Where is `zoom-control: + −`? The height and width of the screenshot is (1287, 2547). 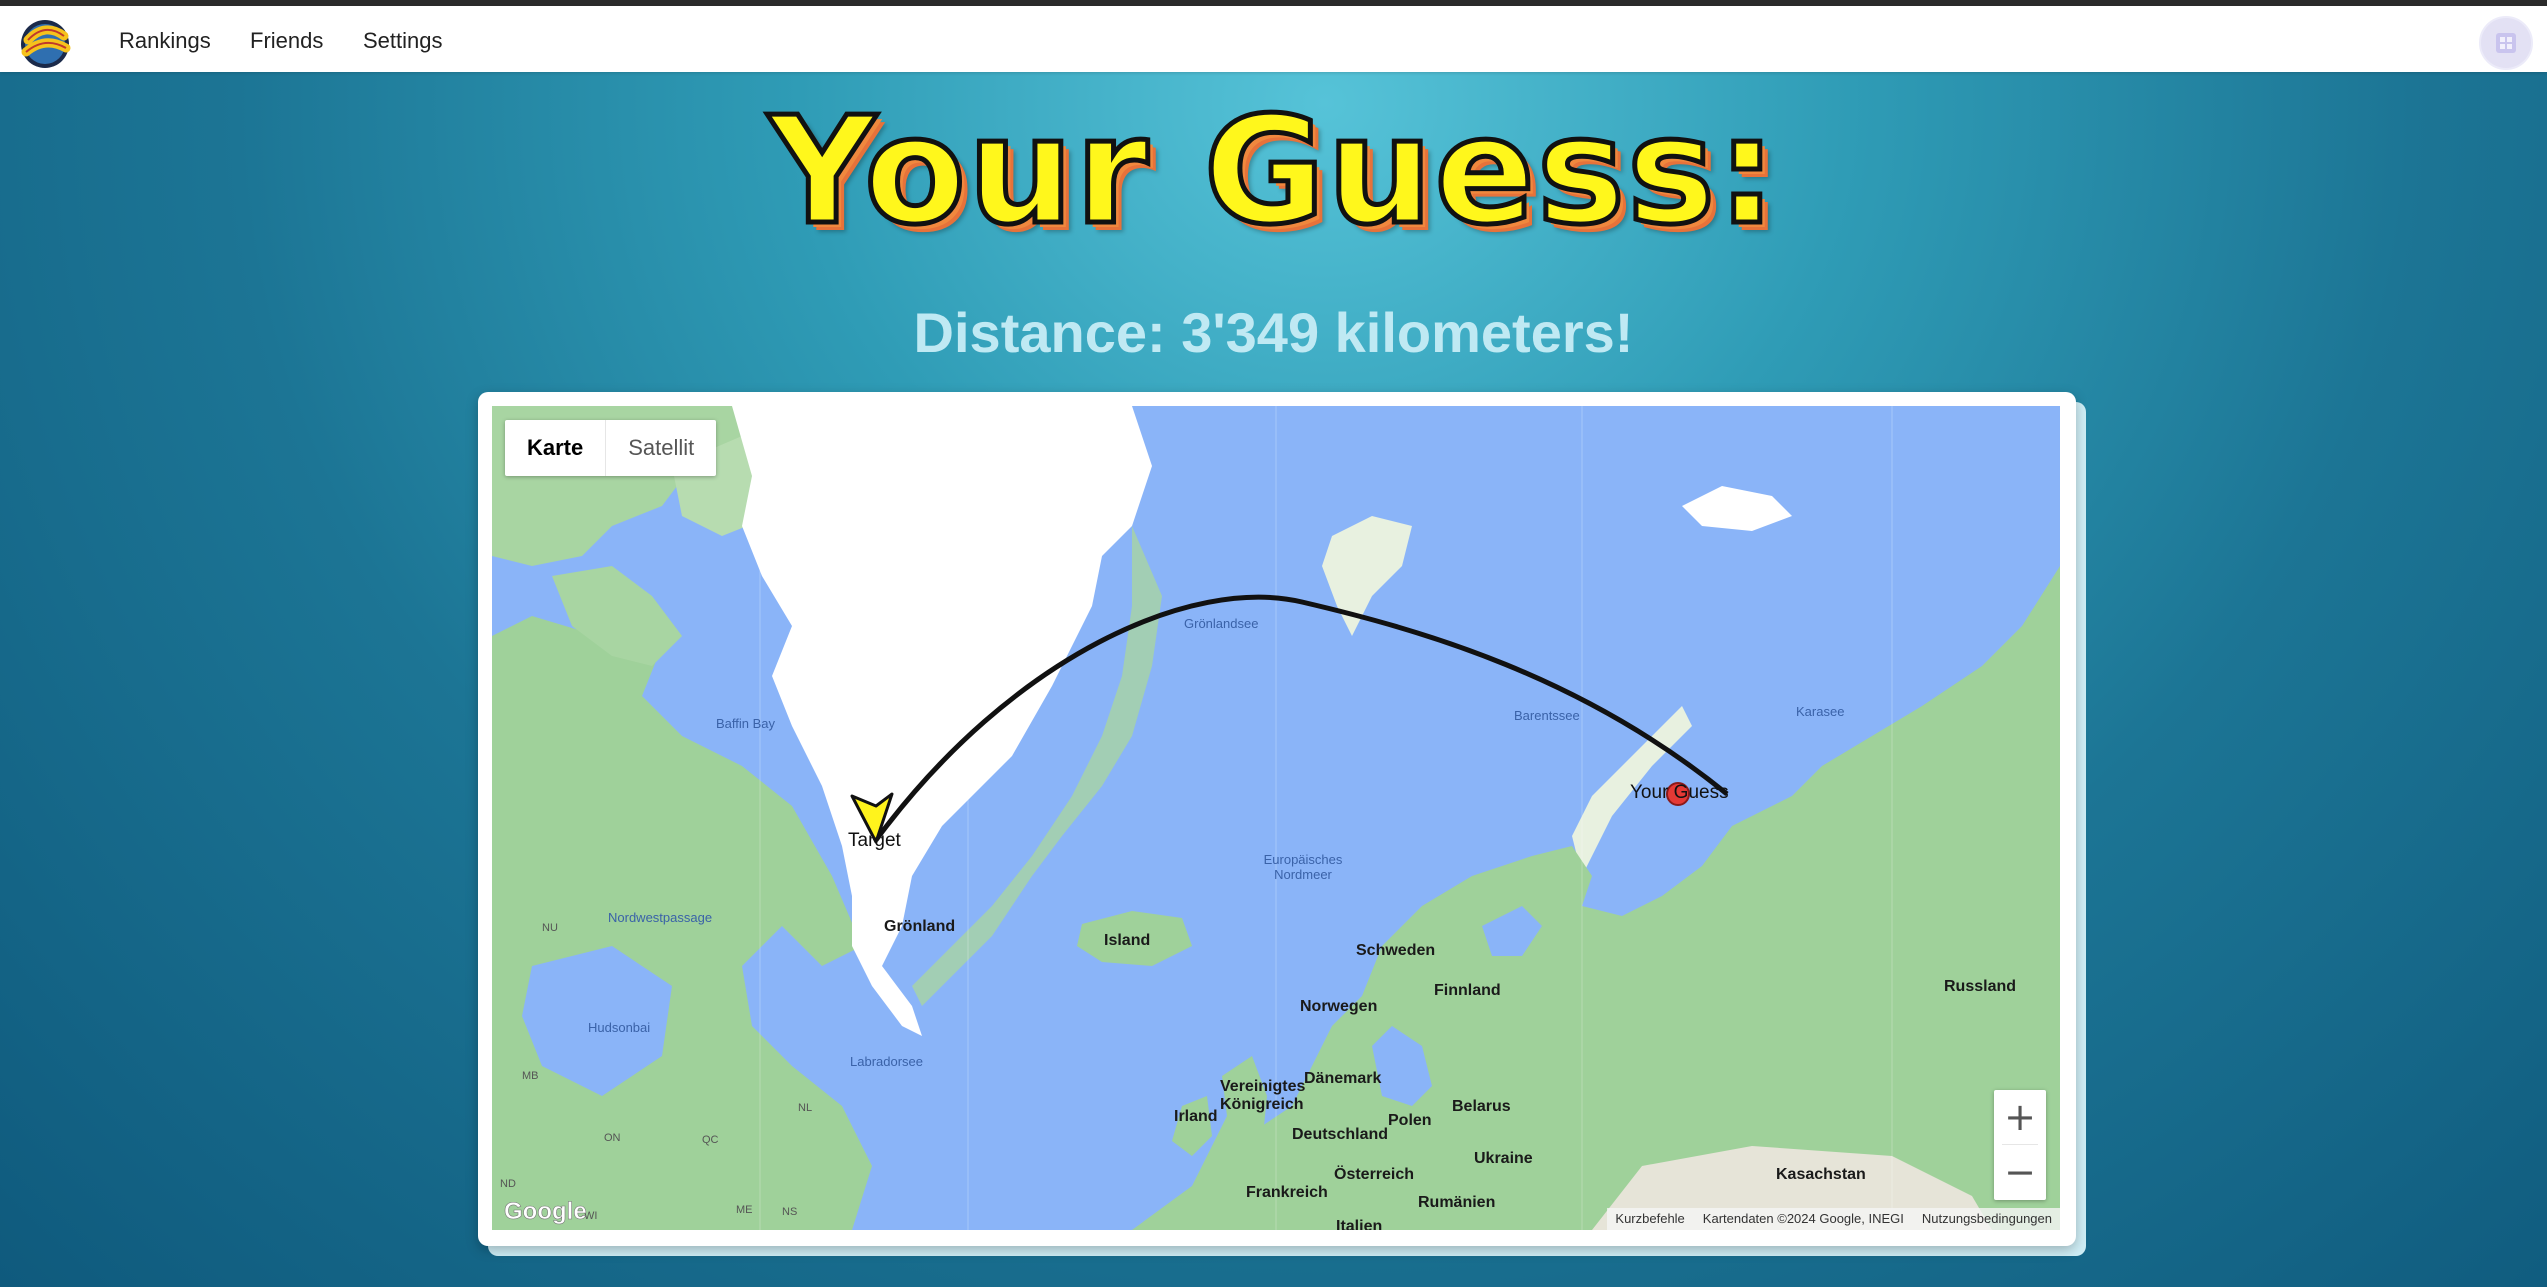 zoom-control: + − is located at coordinates (2020, 1145).